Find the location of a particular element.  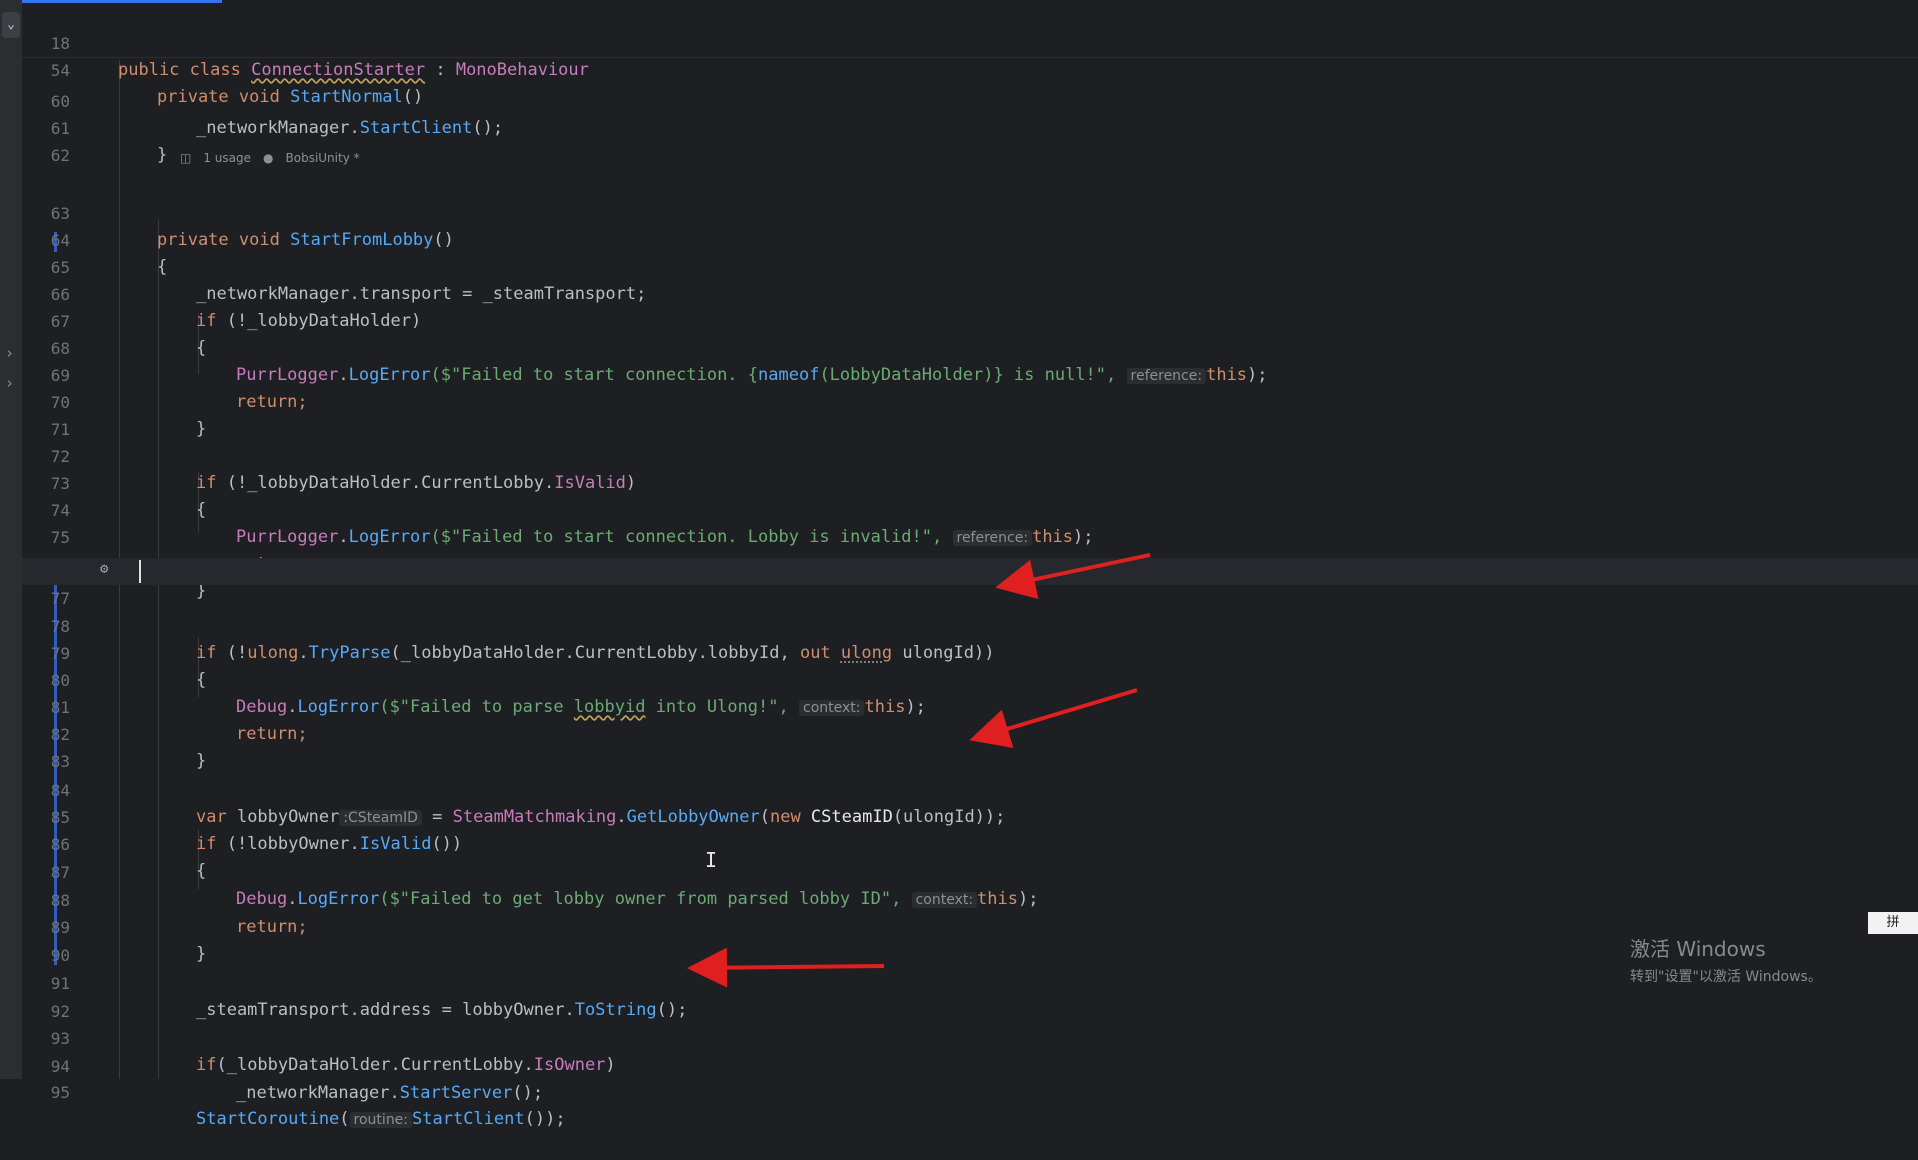

watermark-subtitle: 转到"设置"以激活 Windows。 is located at coordinates (1726, 977).